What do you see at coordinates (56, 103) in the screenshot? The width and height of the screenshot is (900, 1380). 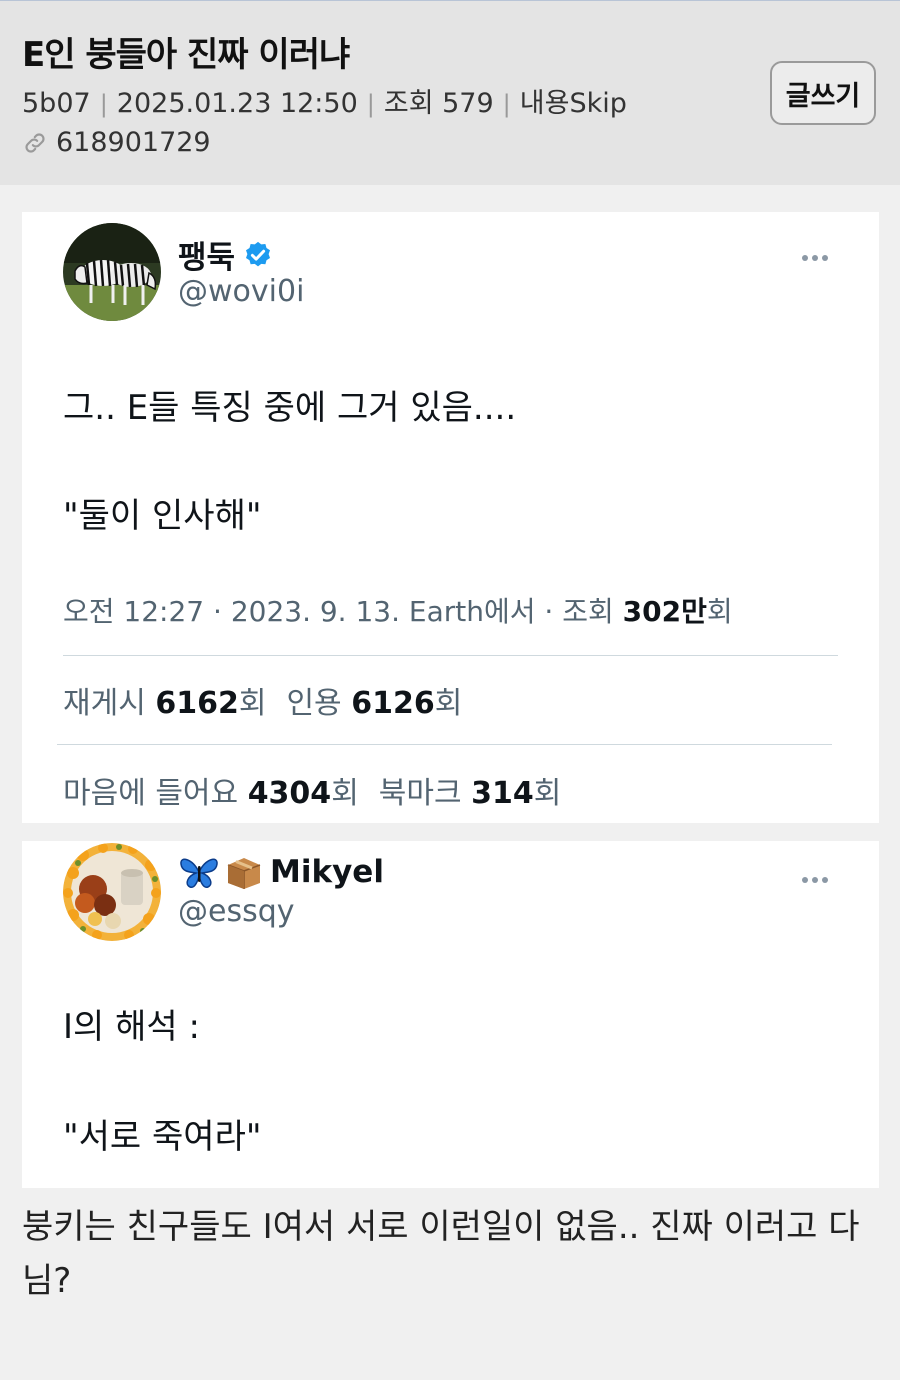 I see `author-id: 5b07` at bounding box center [56, 103].